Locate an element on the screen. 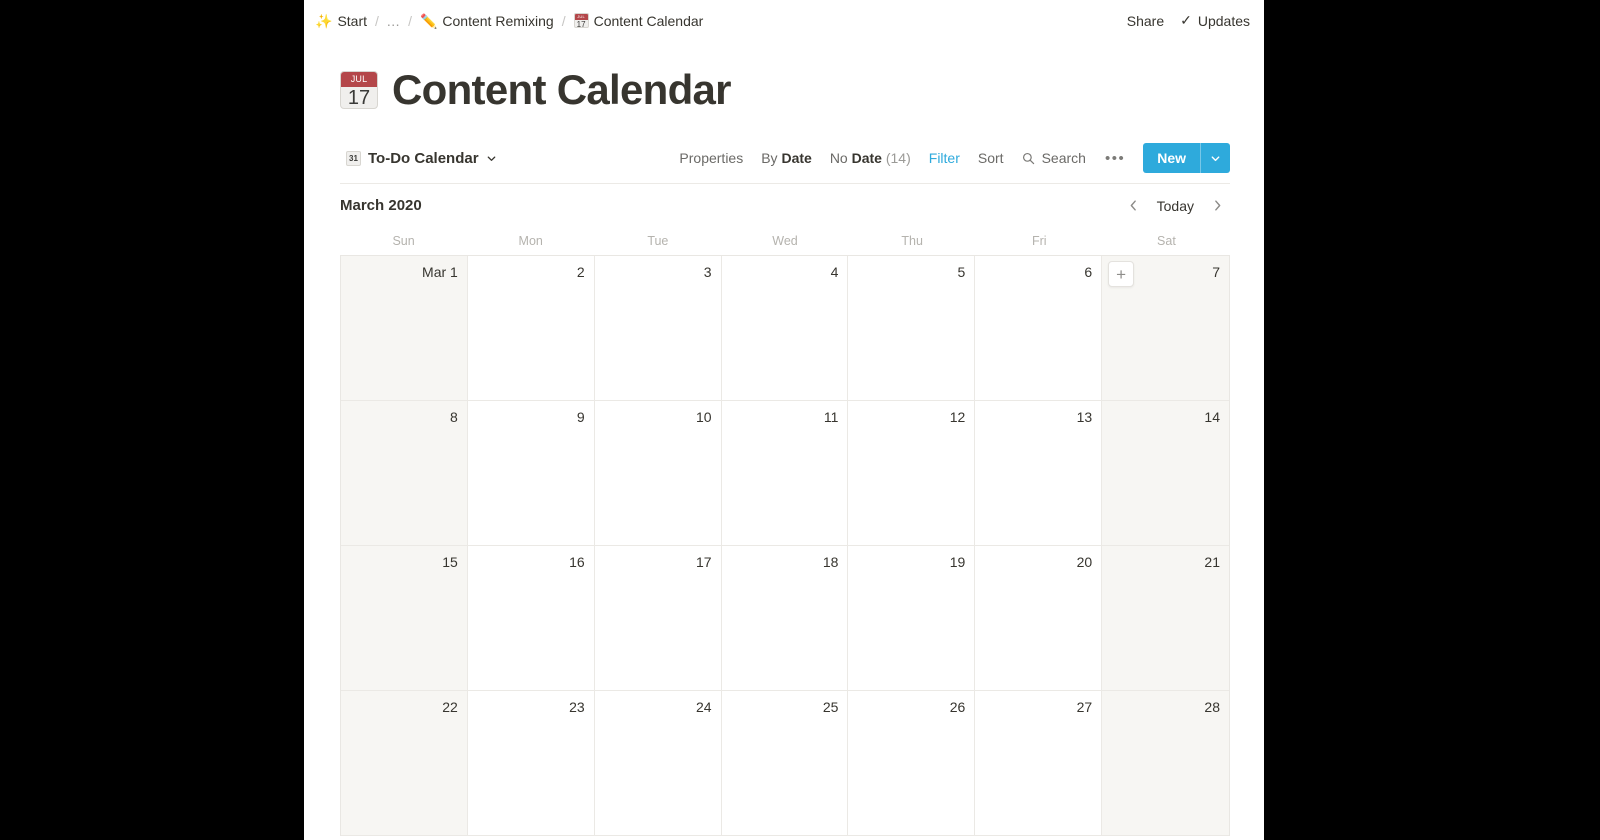 The width and height of the screenshot is (1600, 840). breadcrumb-item-content-remixing: ✏️ Content Remixing is located at coordinates (487, 21).